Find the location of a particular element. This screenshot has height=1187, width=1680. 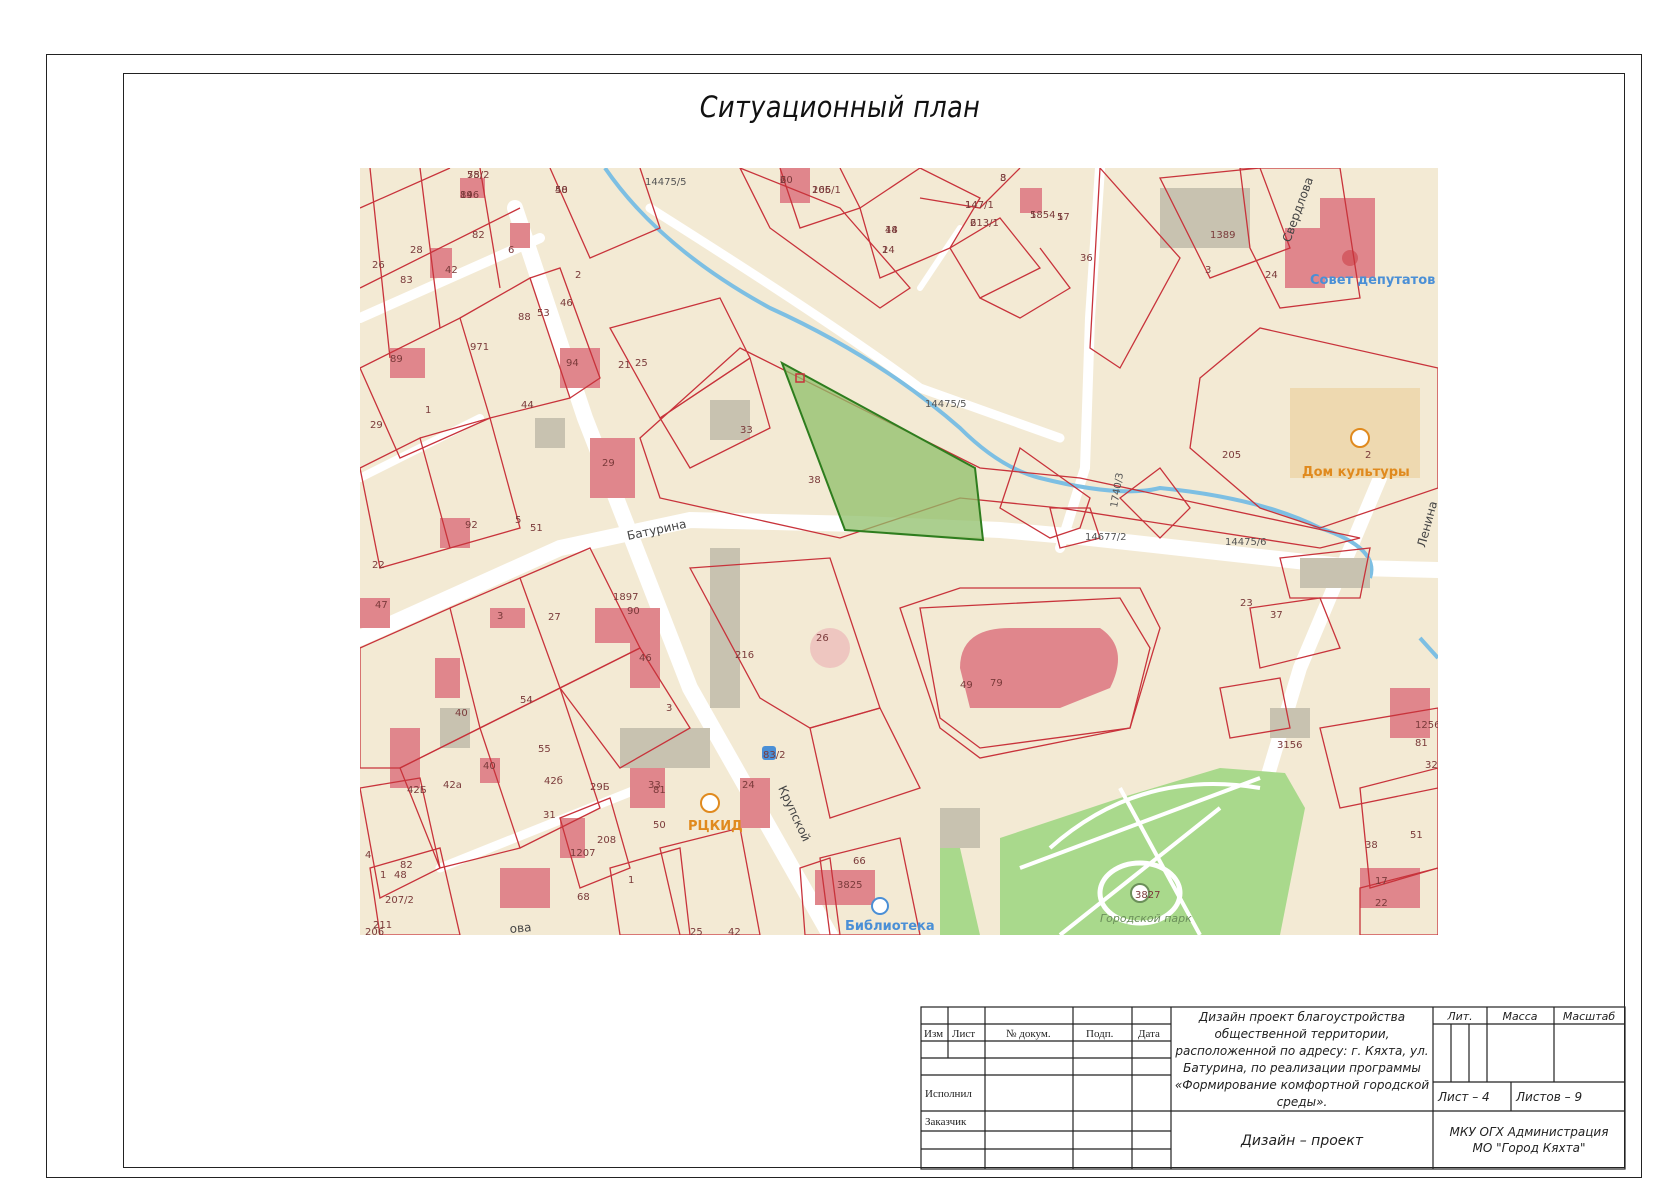

stamp-sheet: Лист – 4 is located at coordinates (1463, 1097).